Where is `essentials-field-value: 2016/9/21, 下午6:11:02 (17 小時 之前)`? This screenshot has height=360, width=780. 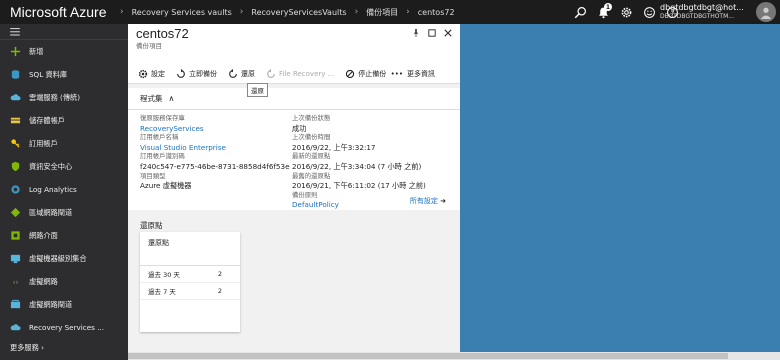 essentials-field-value: 2016/9/21, 下午6:11:02 (17 小時 之前) is located at coordinates (359, 186).